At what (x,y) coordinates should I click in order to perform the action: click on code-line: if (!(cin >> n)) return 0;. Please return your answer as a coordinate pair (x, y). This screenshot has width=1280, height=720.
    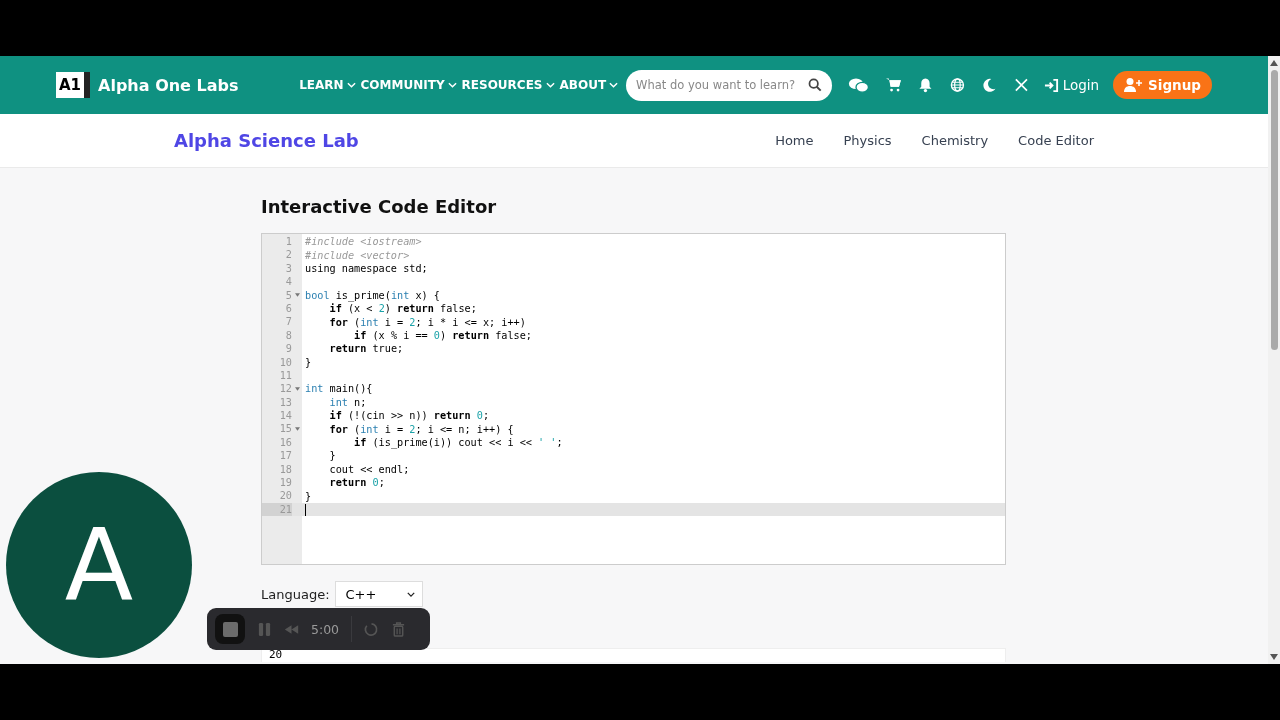
    Looking at the image, I should click on (409, 416).